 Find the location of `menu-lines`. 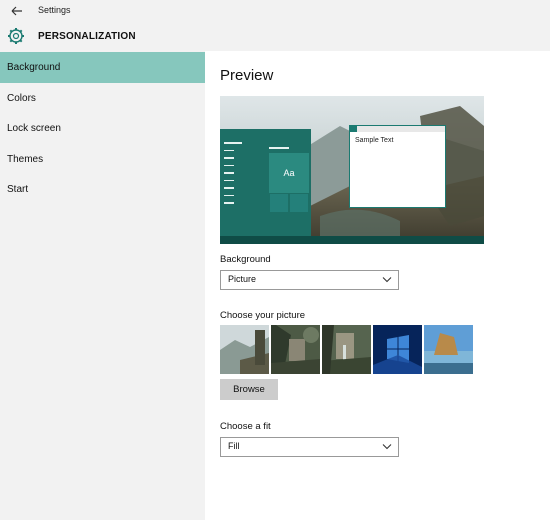

menu-lines is located at coordinates (233, 173).